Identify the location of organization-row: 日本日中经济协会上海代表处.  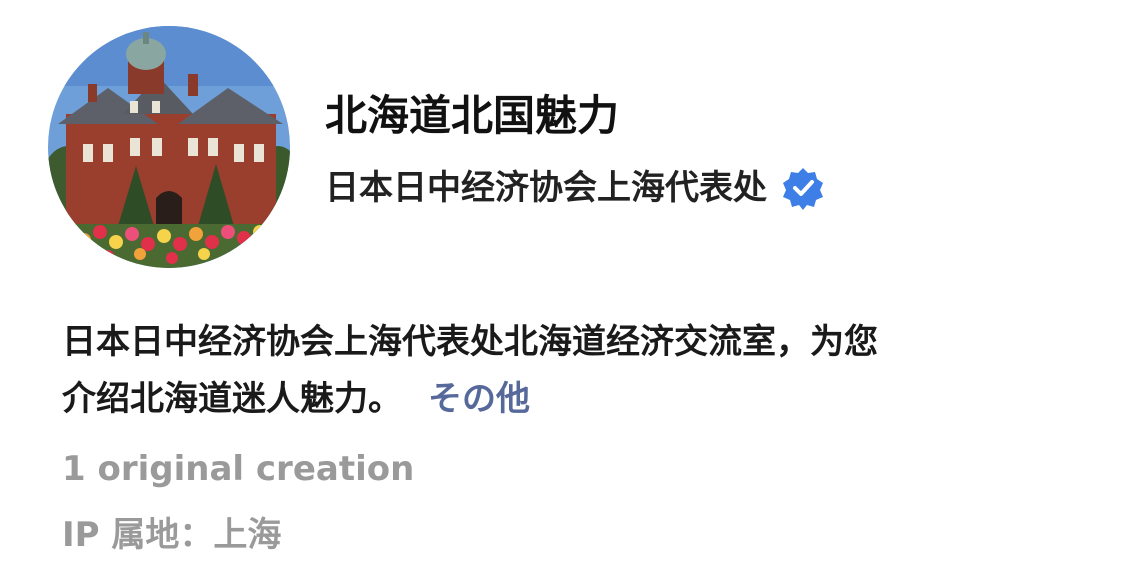
(575, 188).